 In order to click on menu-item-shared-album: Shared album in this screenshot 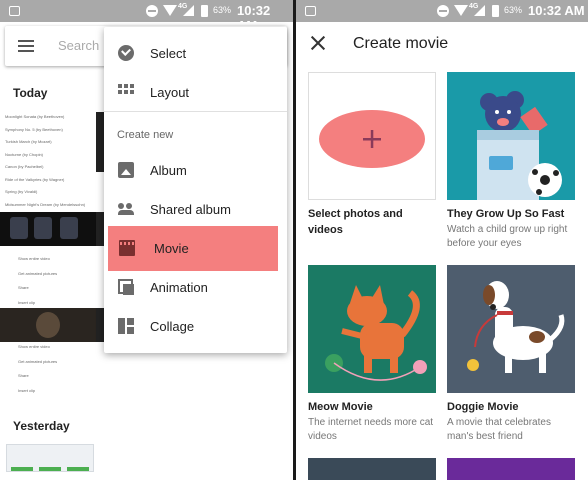, I will do `click(195, 209)`.